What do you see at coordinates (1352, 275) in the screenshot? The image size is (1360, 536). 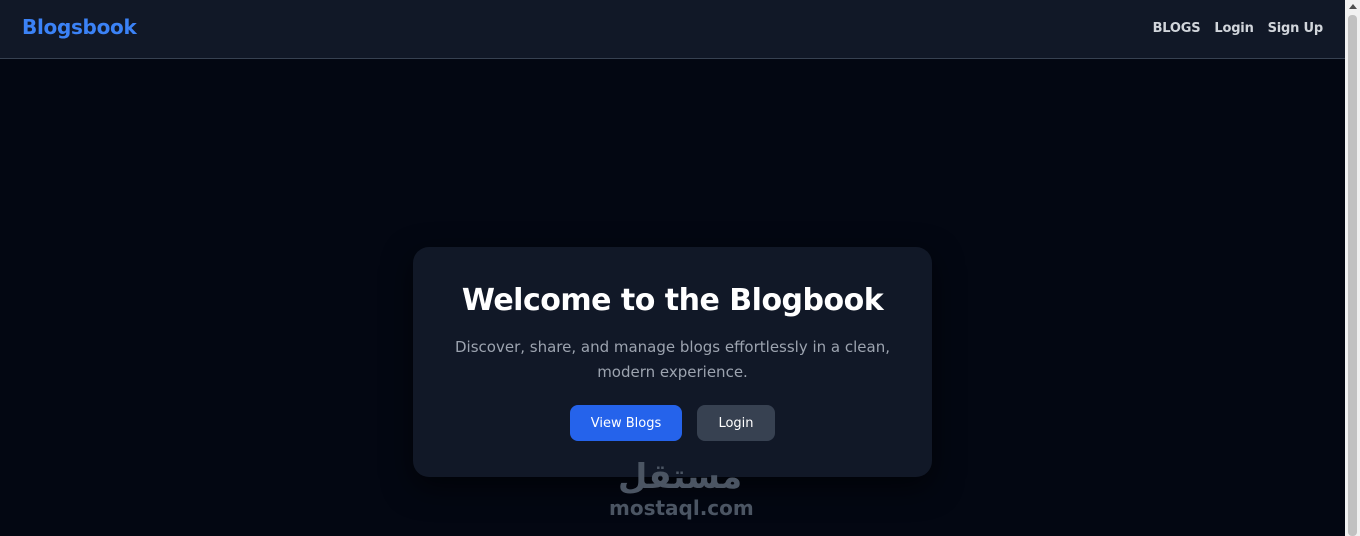 I see `scroll-thumb` at bounding box center [1352, 275].